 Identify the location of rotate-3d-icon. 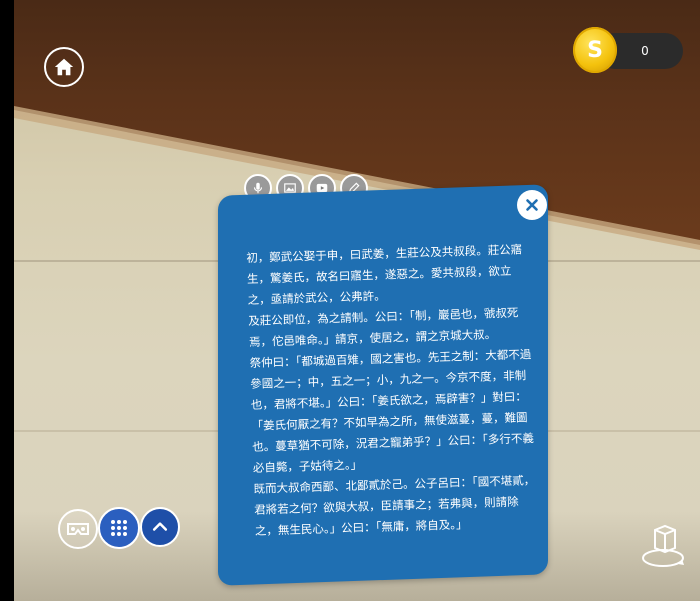
(663, 545).